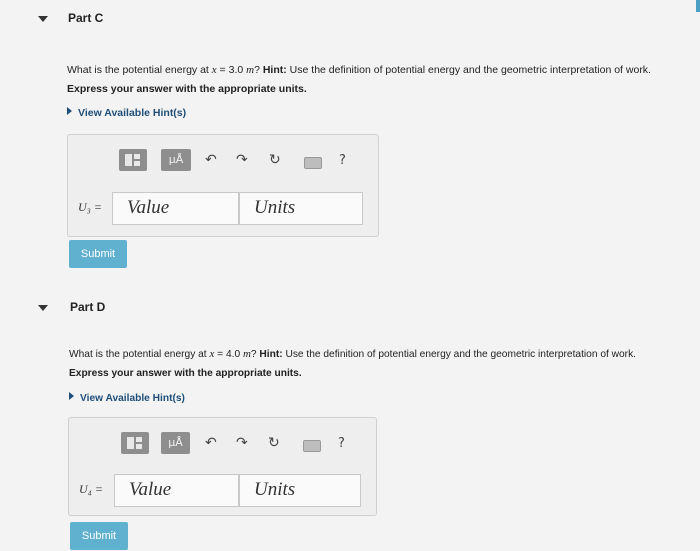 The width and height of the screenshot is (700, 551). I want to click on part-d-title: Part D, so click(88, 307).